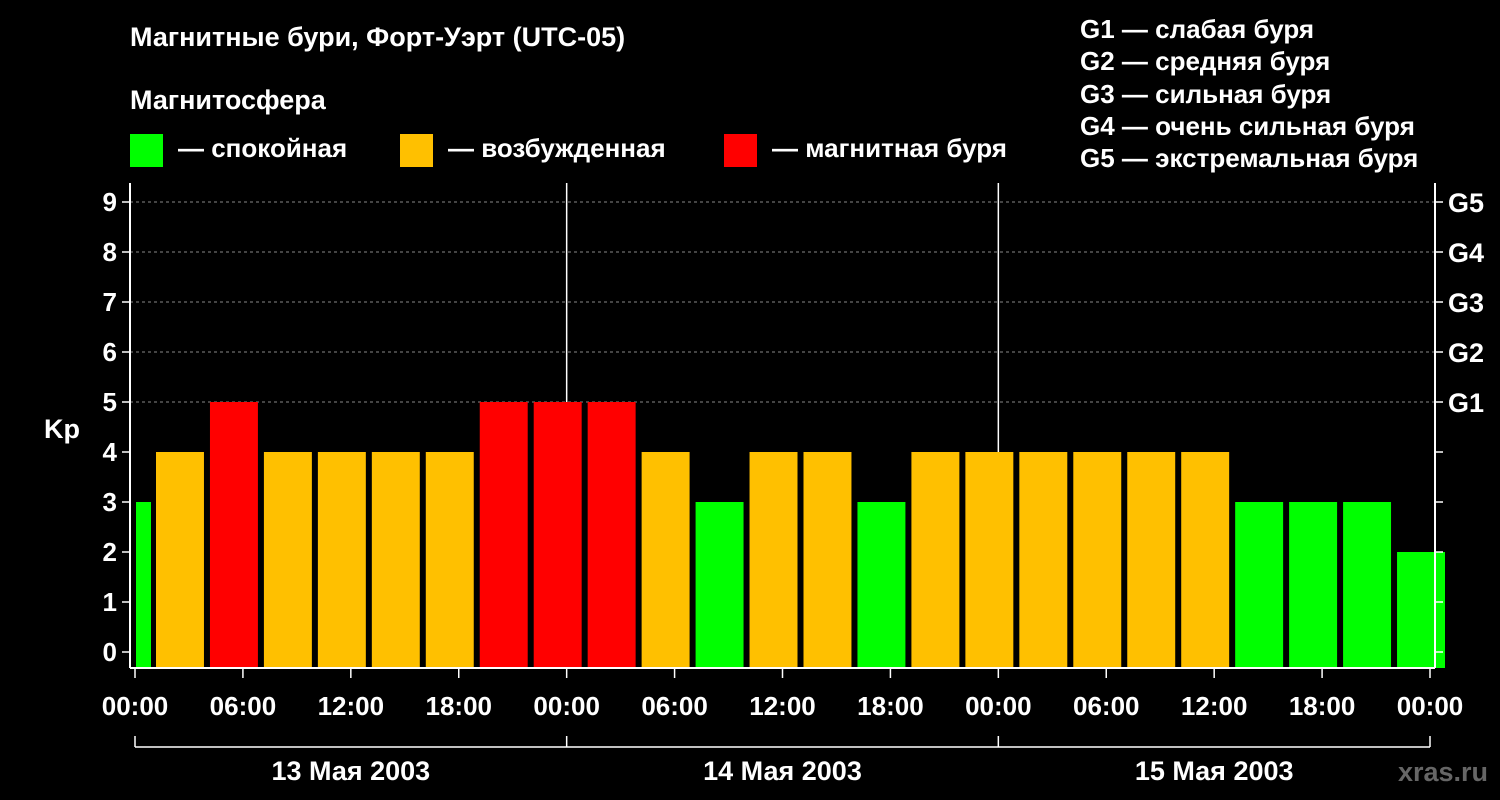 This screenshot has height=800, width=1500. Describe the element at coordinates (110, 352) in the screenshot. I see `y-tick-label: 6` at that location.